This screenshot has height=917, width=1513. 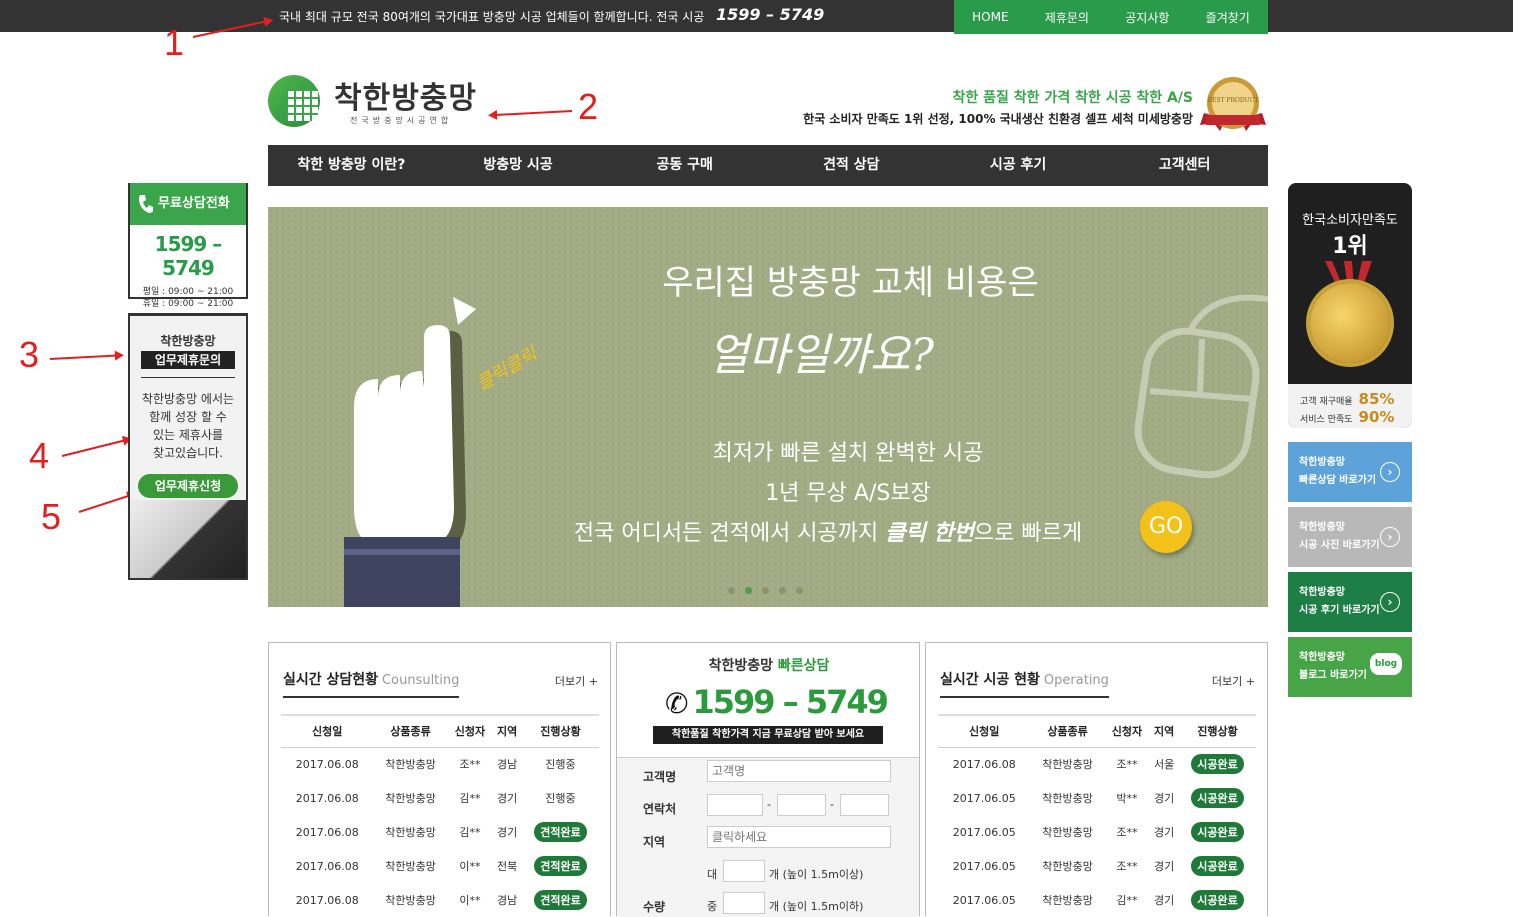 I want to click on table-row: 2017.06.08 착한방충망 조** 경남 진행중, so click(x=440, y=764).